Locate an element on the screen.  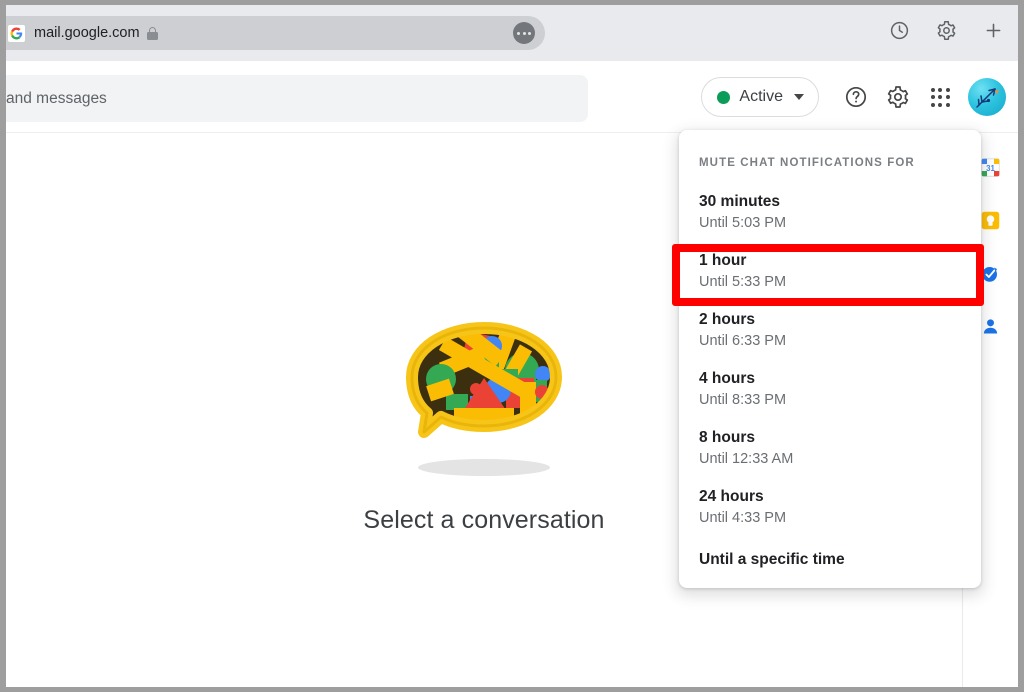
search-input: and messages is located at coordinates (297, 98).